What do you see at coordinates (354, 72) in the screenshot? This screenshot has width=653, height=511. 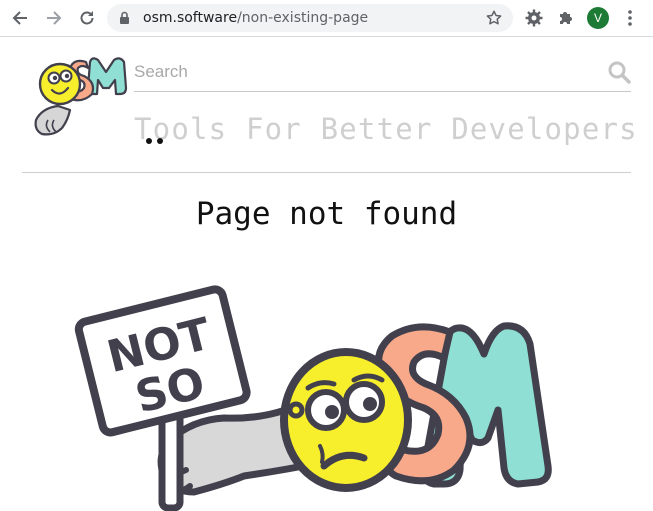 I see `search-input` at bounding box center [354, 72].